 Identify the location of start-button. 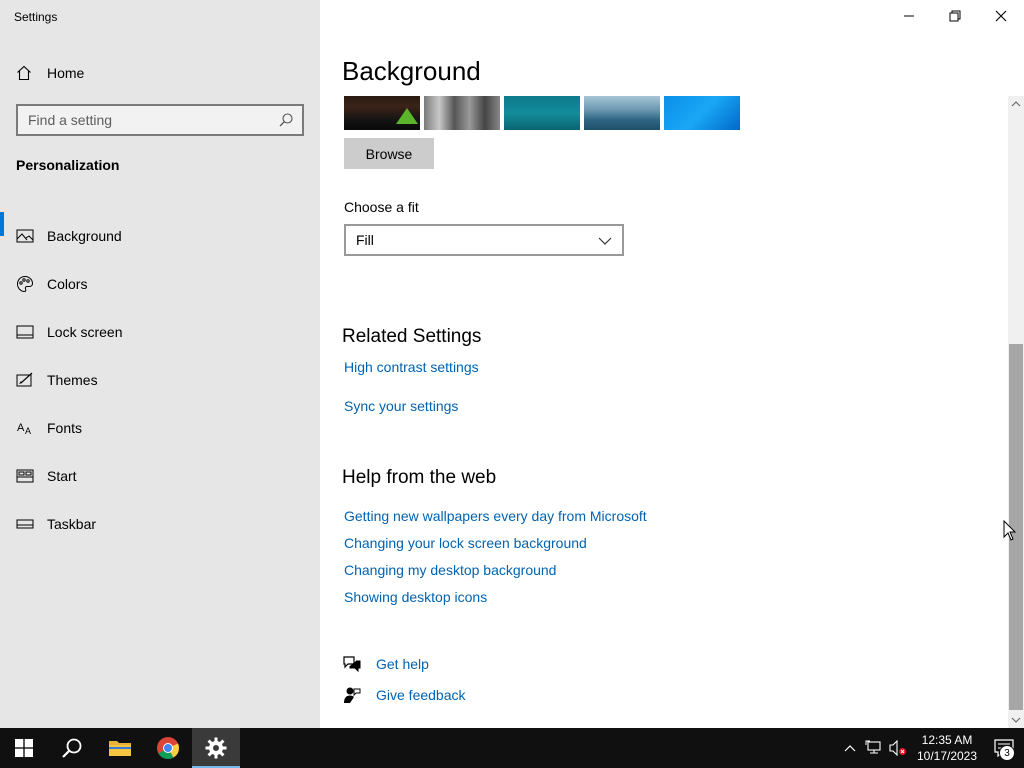
(24, 748).